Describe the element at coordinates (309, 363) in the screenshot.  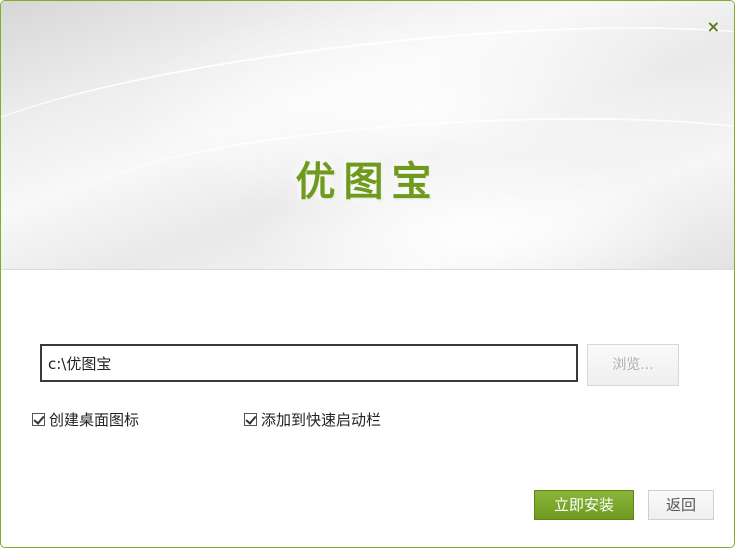
I see `install-path-input` at that location.